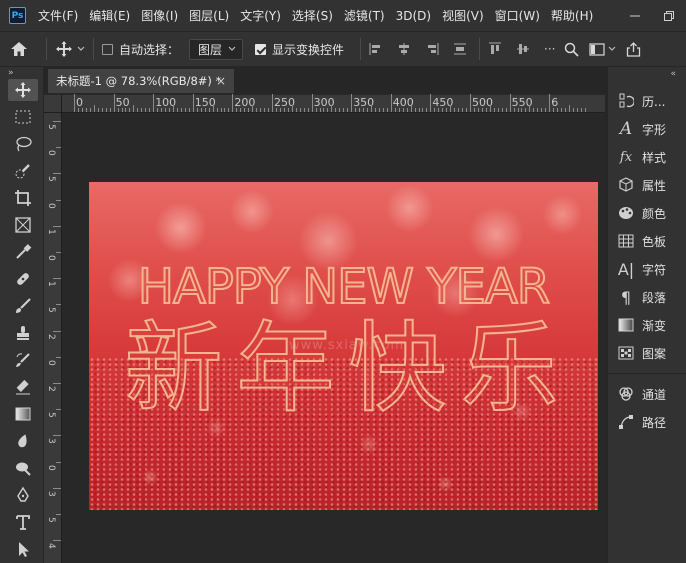 This screenshot has height=563, width=686. I want to click on document-tab: 未标题-1 @ 78.3%(RGB/8#) * ×, so click(141, 81).